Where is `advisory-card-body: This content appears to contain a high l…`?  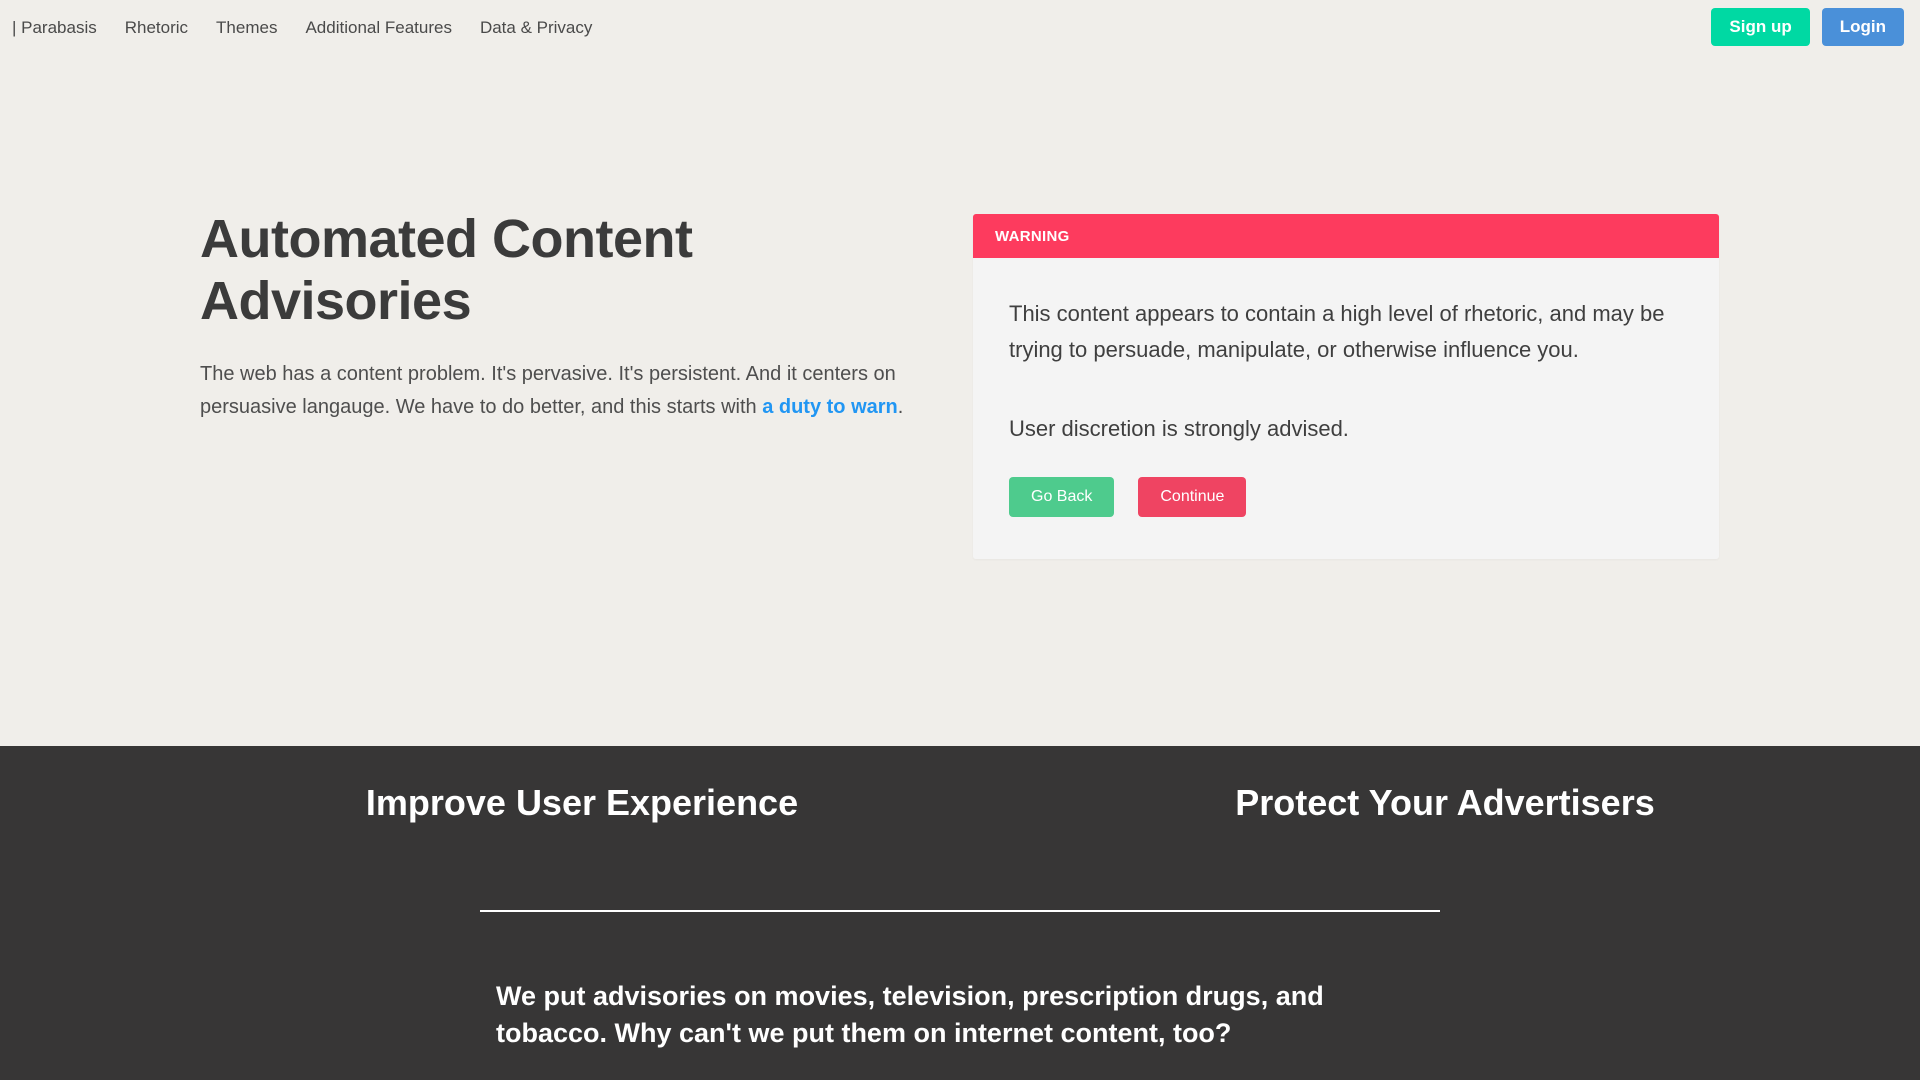
advisory-card-body: This content appears to contain a high l… is located at coordinates (1346, 409).